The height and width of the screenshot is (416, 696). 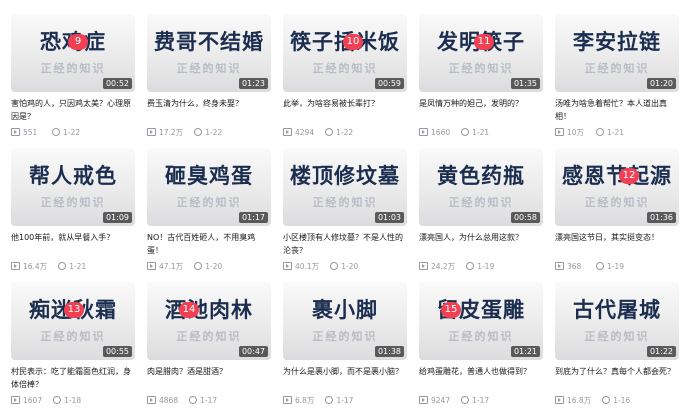 What do you see at coordinates (73, 321) in the screenshot?
I see `video-thumbnail: 痴迷秋霜正经的知识00:5513` at bounding box center [73, 321].